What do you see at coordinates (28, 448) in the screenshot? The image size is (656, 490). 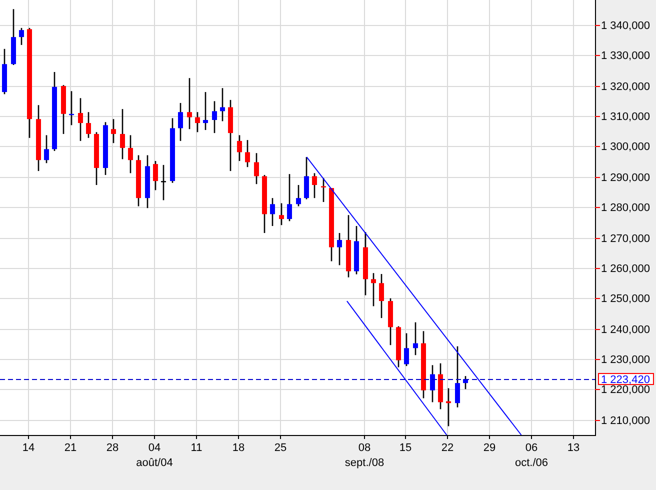 I see `axis-label: 14` at bounding box center [28, 448].